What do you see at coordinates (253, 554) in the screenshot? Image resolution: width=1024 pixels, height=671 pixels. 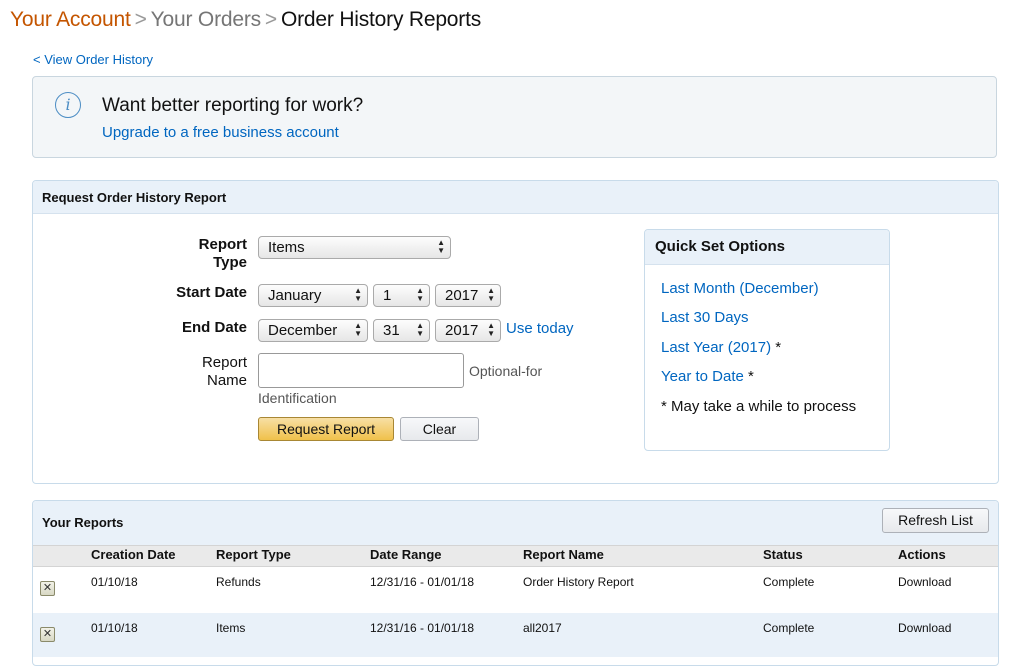 I see `column-report-type: Report Type` at bounding box center [253, 554].